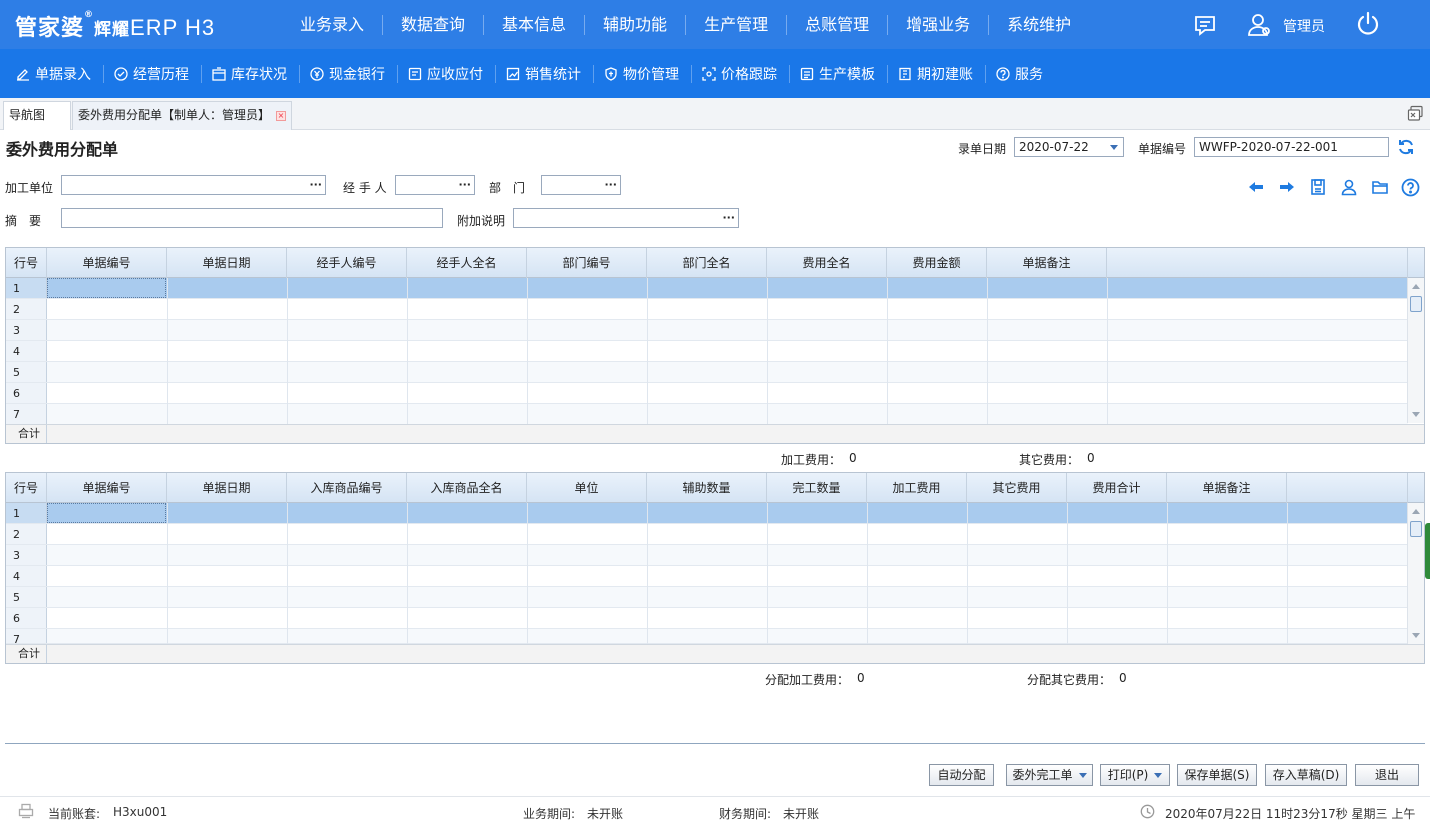  I want to click on save-draft-button: 存入草稿(D), so click(1306, 775).